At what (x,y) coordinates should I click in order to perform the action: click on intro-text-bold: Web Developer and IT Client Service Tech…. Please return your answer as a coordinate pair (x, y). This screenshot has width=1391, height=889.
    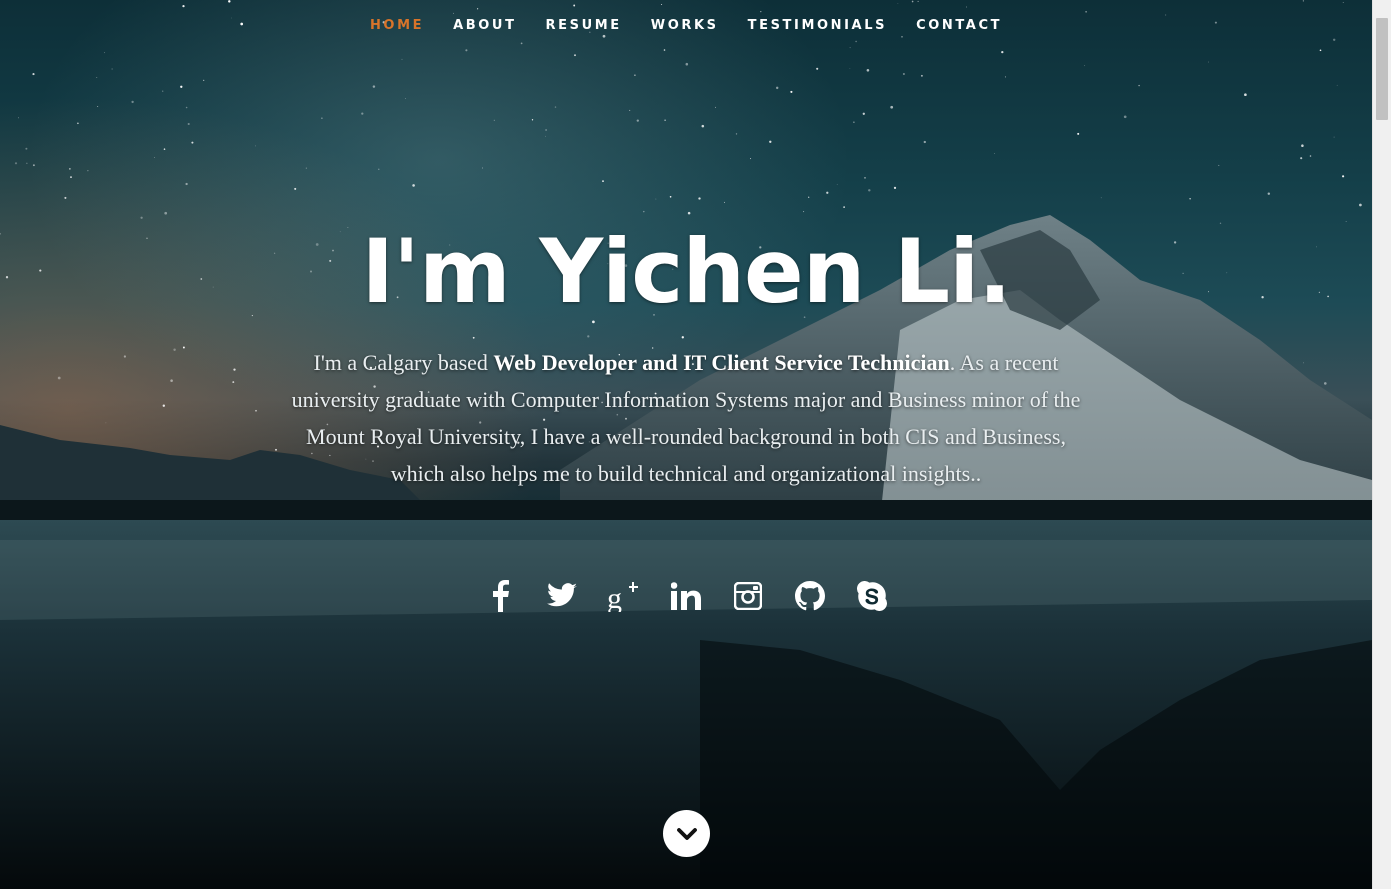
    Looking at the image, I should click on (721, 362).